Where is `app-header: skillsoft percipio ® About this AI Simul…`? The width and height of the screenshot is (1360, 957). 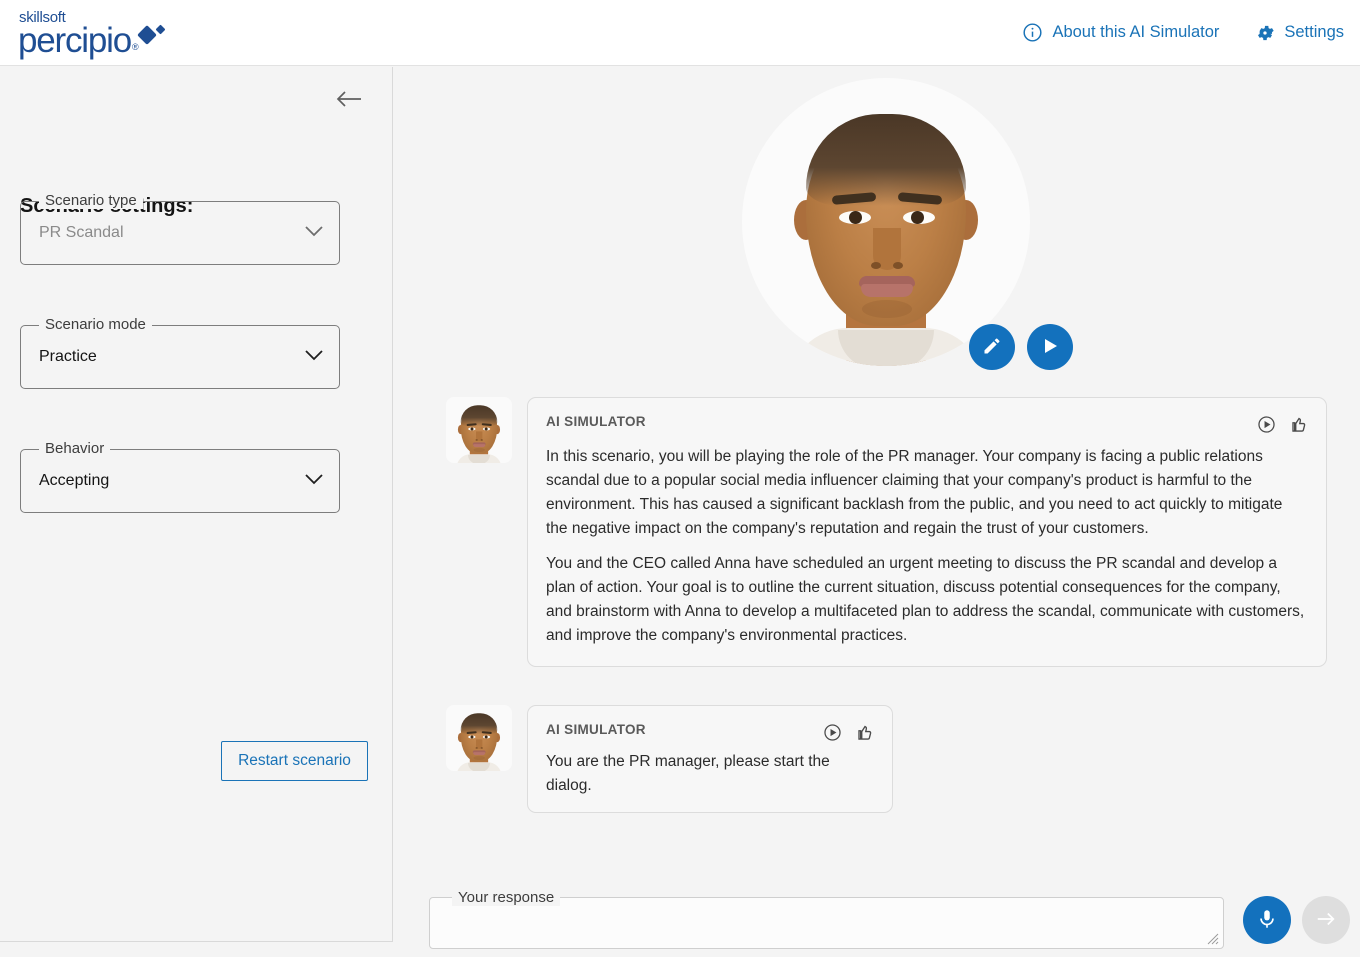
app-header: skillsoft percipio ® About this AI Simul… is located at coordinates (680, 33).